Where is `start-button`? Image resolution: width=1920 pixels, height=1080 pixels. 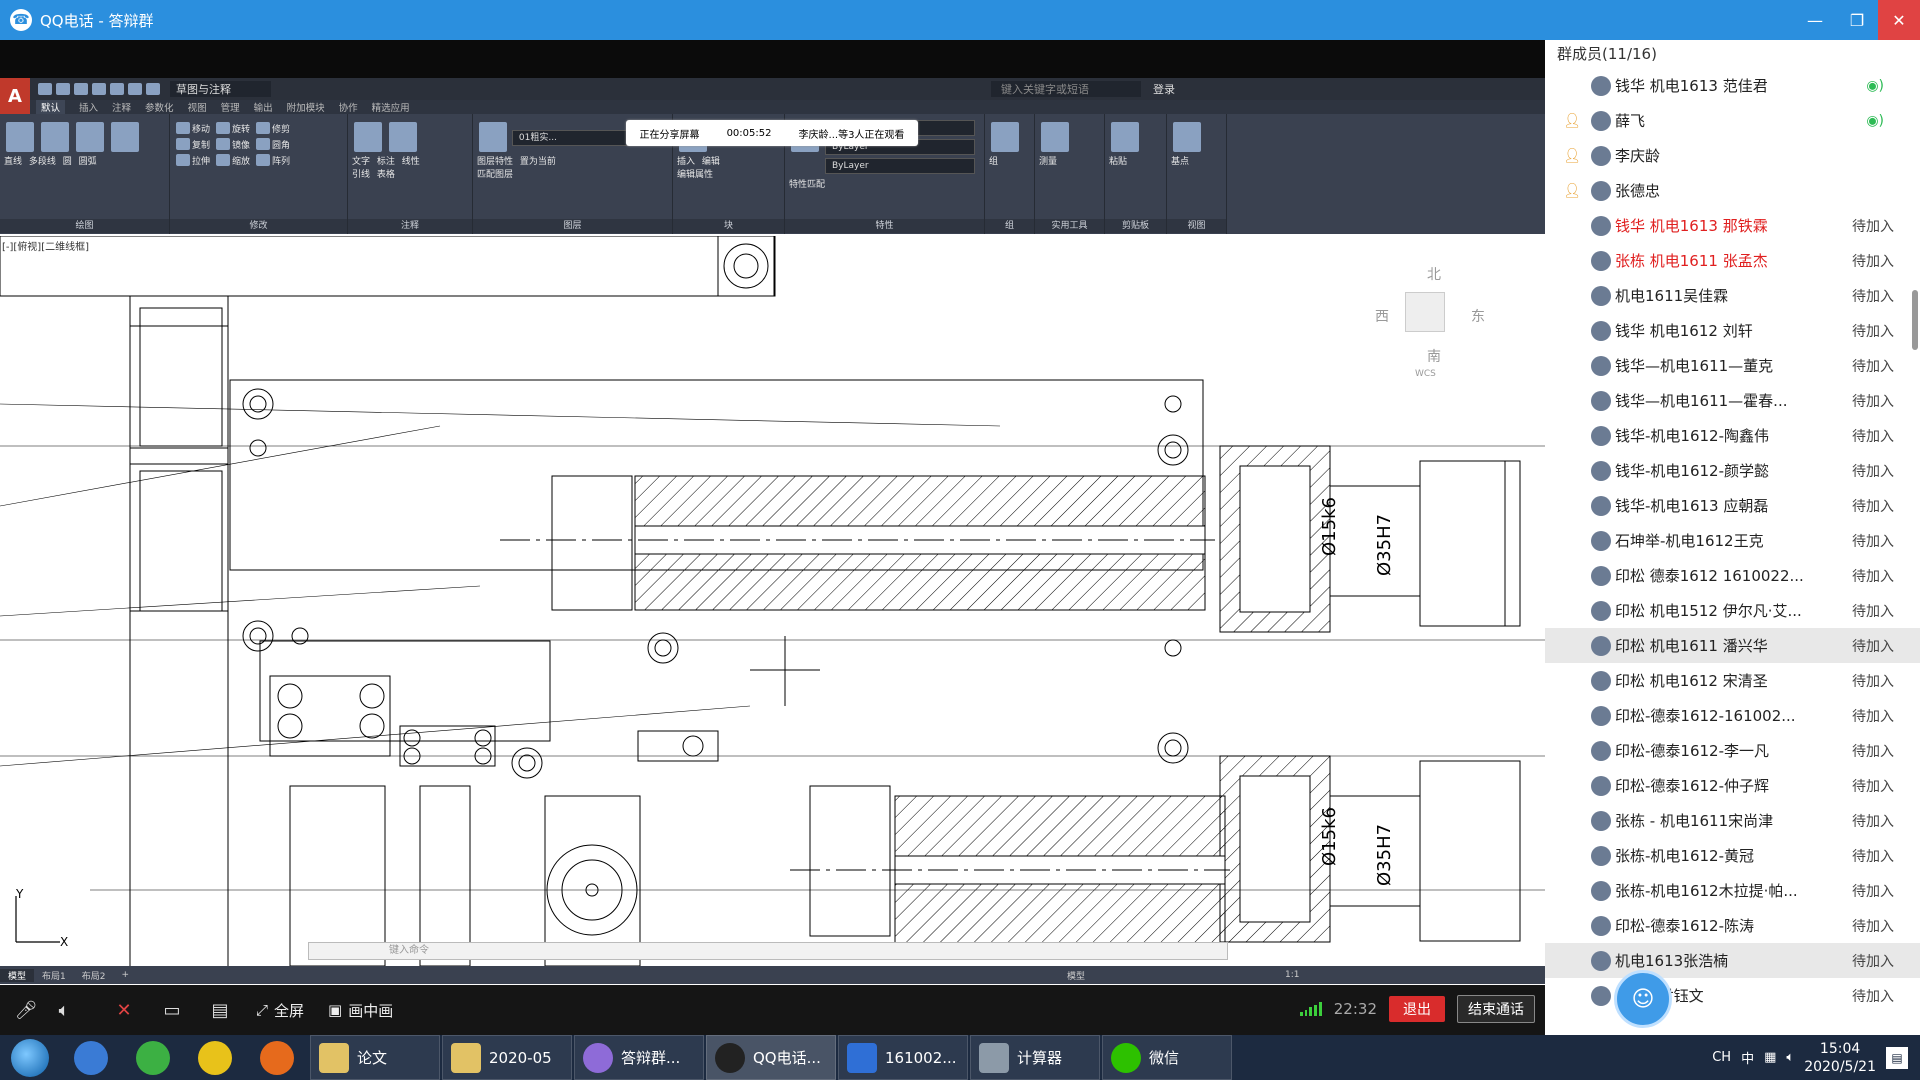
start-button is located at coordinates (30, 1057).